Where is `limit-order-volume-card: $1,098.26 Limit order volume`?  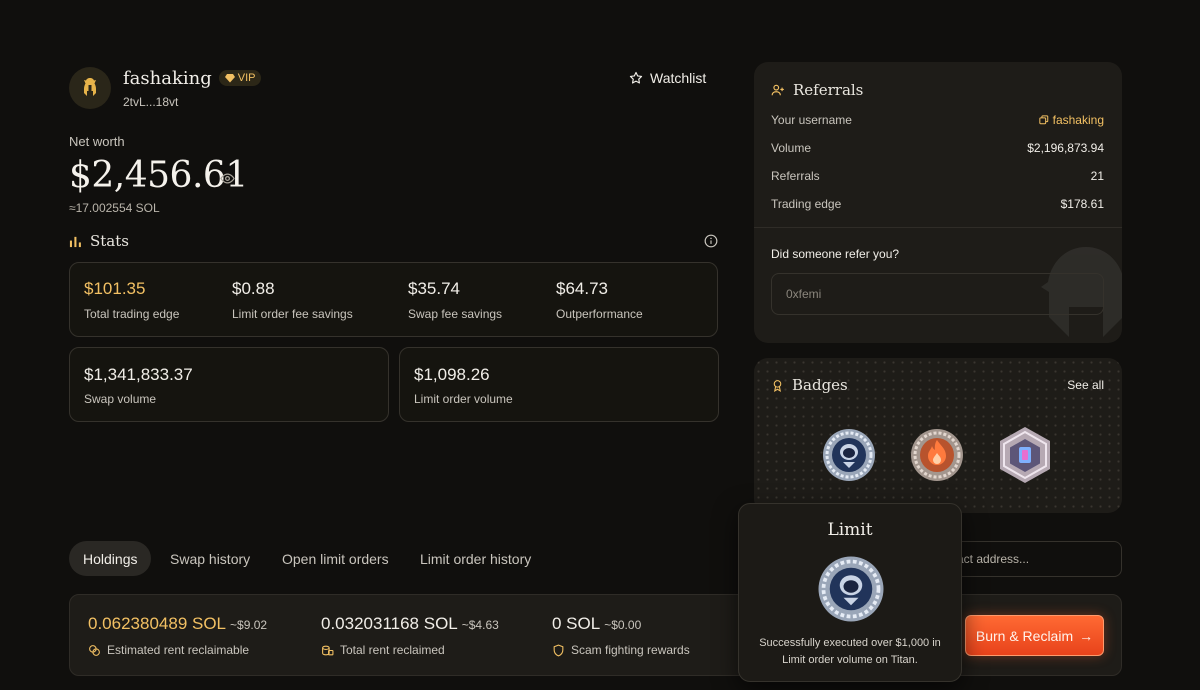
limit-order-volume-card: $1,098.26 Limit order volume is located at coordinates (559, 384).